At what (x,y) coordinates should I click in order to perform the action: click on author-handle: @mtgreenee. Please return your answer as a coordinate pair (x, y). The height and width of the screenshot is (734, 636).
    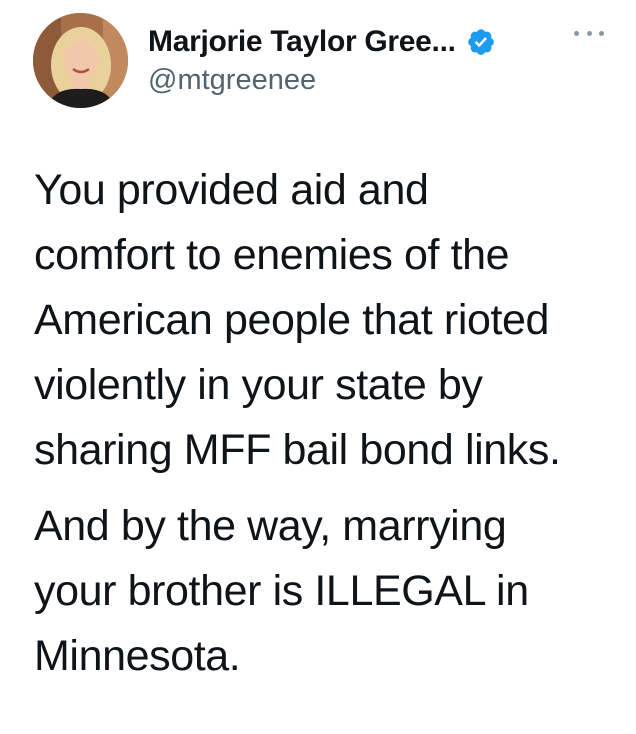
    Looking at the image, I should click on (232, 80).